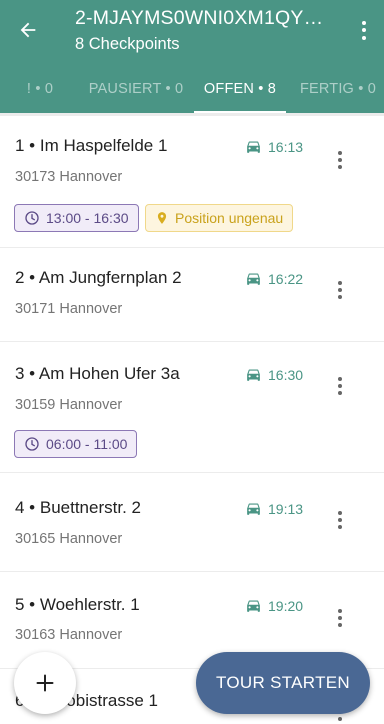 The height and width of the screenshot is (724, 384). Describe the element at coordinates (240, 88) in the screenshot. I see `tab-open: OFFEN • 8` at that location.